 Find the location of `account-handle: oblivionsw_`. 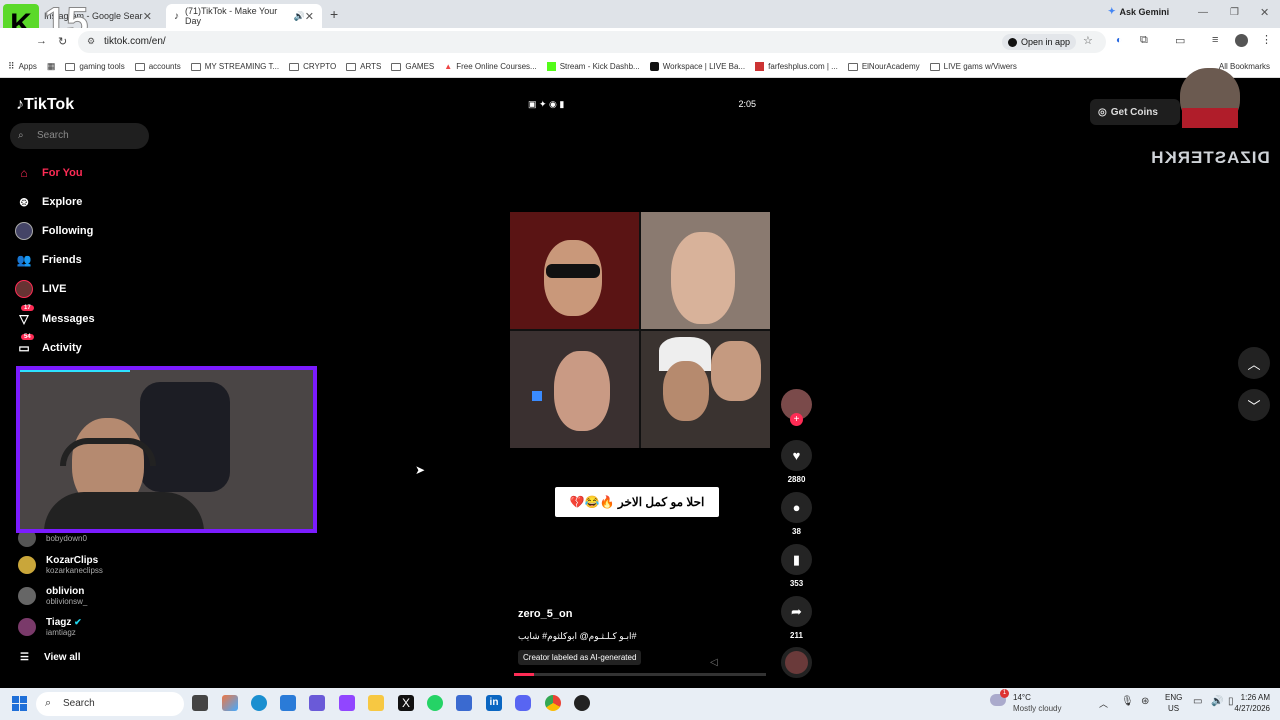

account-handle: oblivionsw_ is located at coordinates (67, 601).